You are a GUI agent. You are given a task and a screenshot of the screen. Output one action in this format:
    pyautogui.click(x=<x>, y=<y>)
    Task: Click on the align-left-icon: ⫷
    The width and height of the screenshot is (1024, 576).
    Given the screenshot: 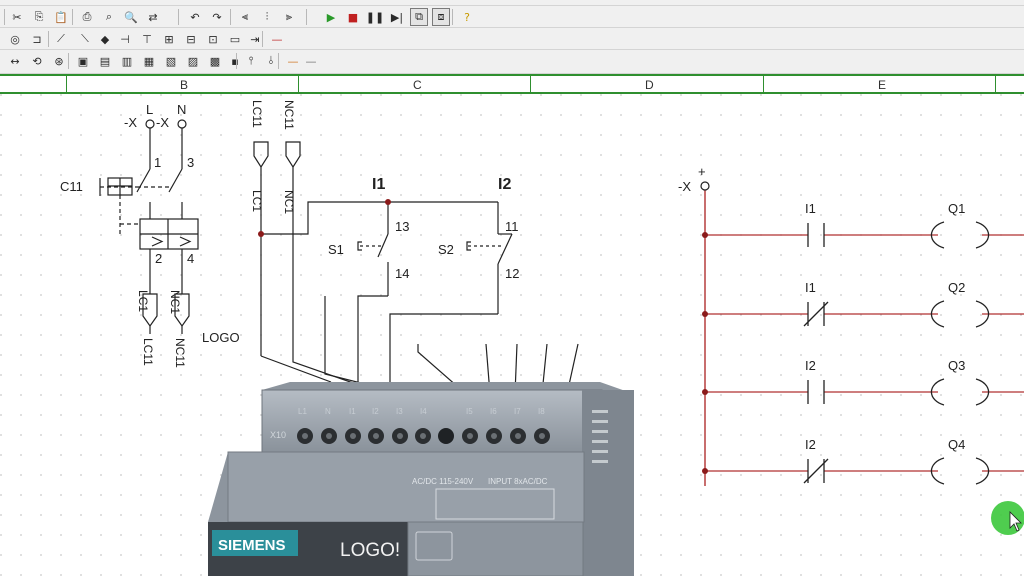 What is the action you would take?
    pyautogui.click(x=245, y=17)
    